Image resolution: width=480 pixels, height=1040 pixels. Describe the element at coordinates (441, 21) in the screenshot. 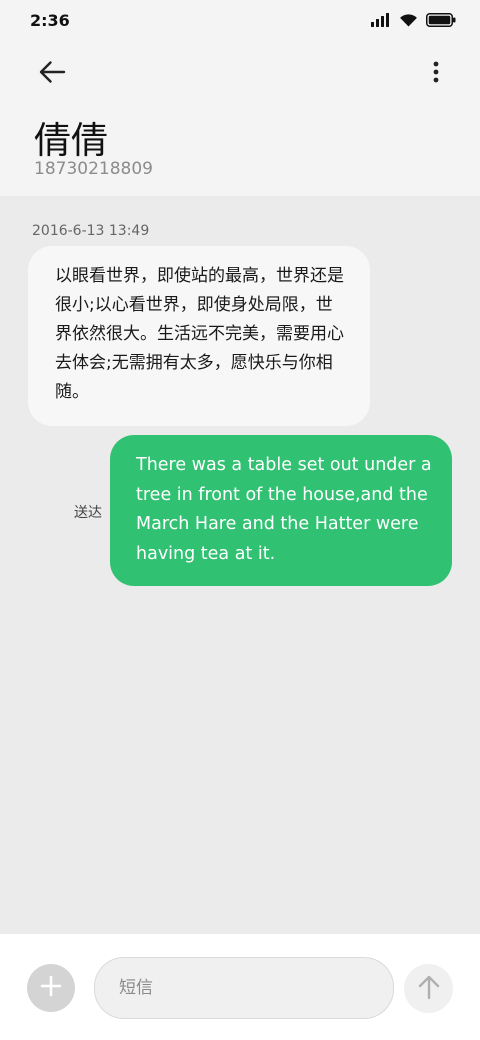

I see `battery-icon` at that location.